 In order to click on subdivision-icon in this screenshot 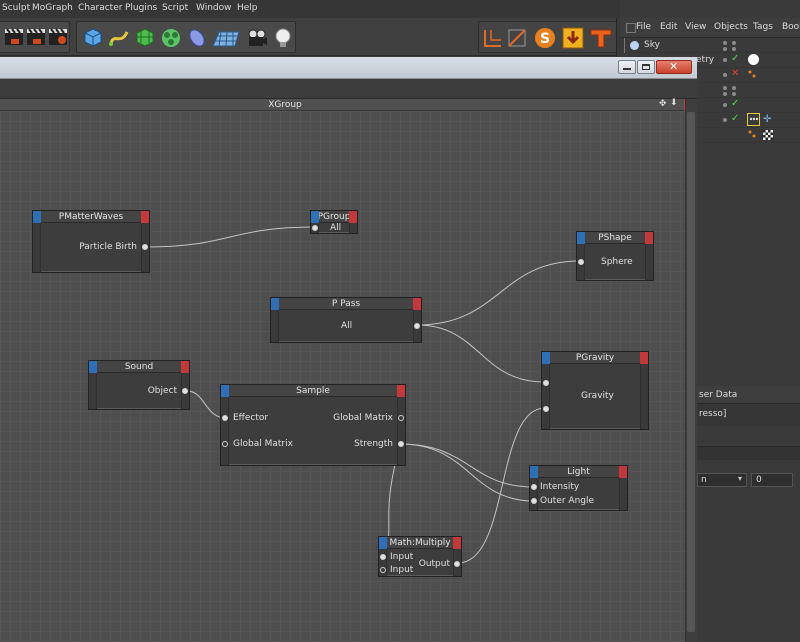, I will do `click(145, 38)`.